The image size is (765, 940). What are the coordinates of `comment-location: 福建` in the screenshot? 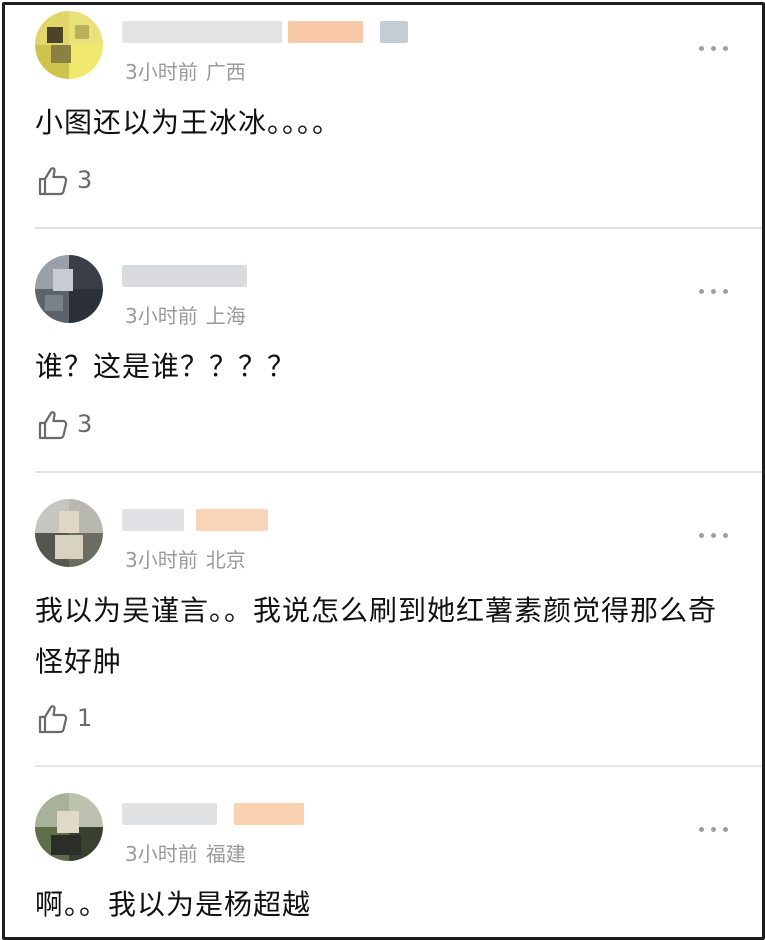 It's located at (225, 854).